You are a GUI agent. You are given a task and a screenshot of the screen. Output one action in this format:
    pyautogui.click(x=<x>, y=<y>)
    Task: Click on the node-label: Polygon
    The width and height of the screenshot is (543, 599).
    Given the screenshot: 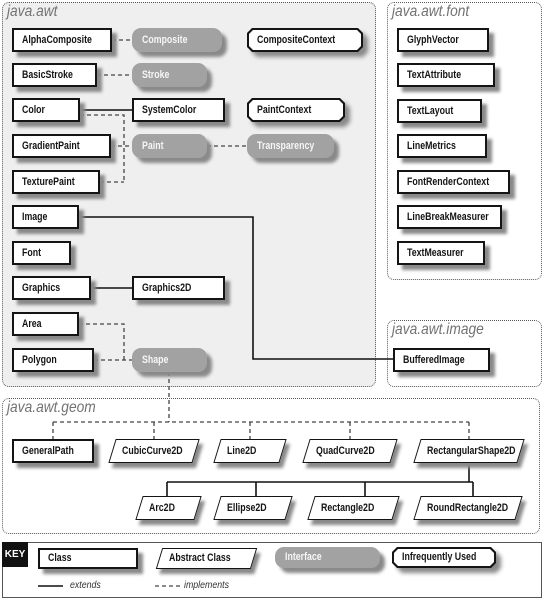 What is the action you would take?
    pyautogui.click(x=39, y=360)
    